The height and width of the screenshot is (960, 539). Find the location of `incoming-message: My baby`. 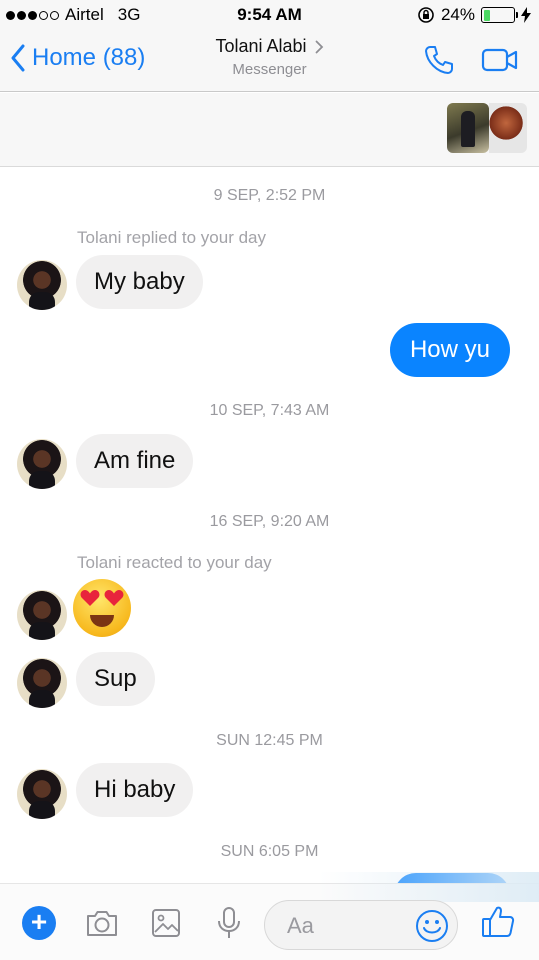

incoming-message: My baby is located at coordinates (139, 282).